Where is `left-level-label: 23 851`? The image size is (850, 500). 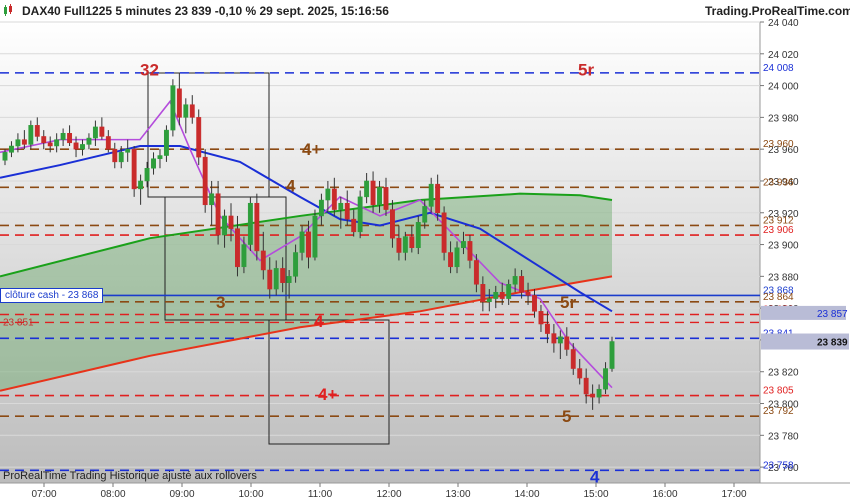 left-level-label: 23 851 is located at coordinates (18, 322).